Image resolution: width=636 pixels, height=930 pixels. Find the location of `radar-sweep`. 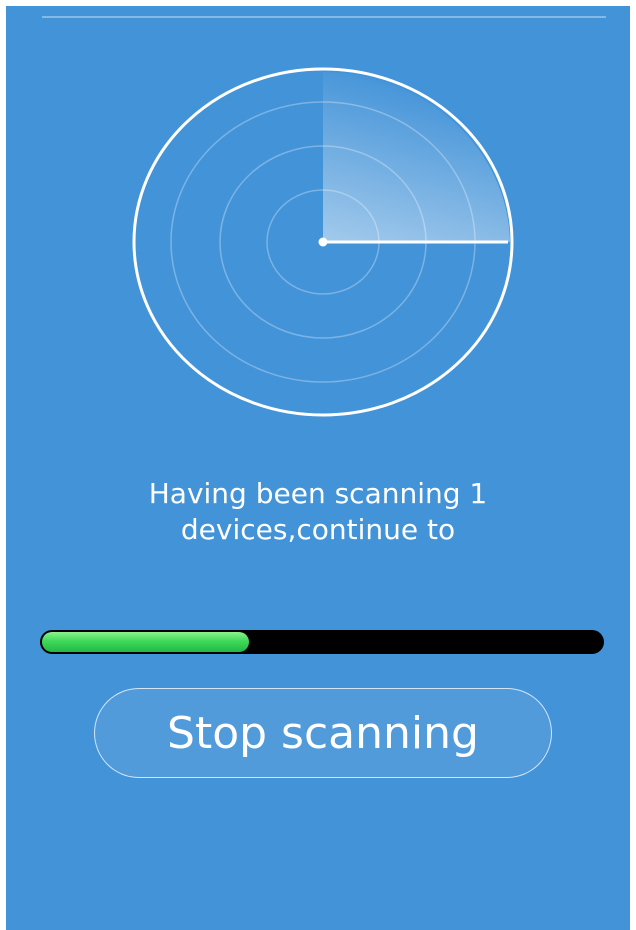

radar-sweep is located at coordinates (416, 157).